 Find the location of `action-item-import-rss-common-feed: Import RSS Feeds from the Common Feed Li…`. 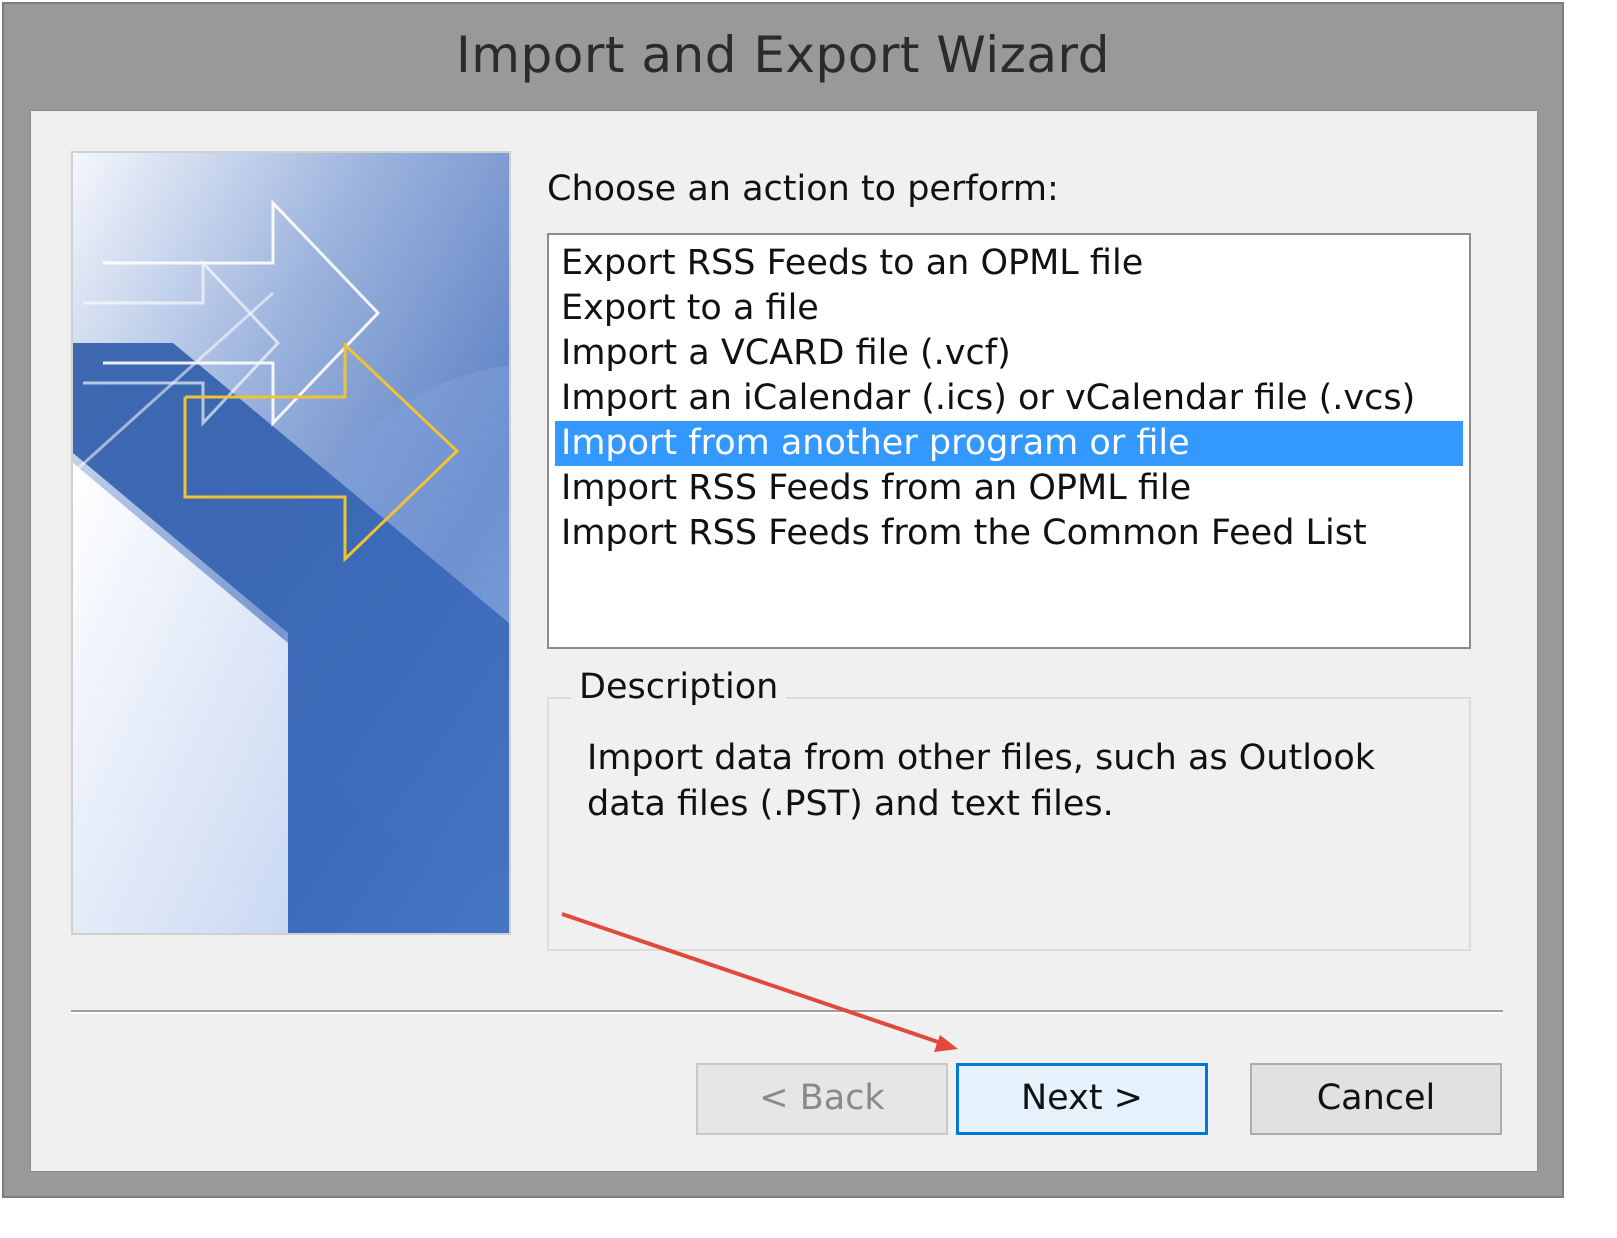

action-item-import-rss-common-feed: Import RSS Feeds from the Common Feed Li… is located at coordinates (1009, 533).